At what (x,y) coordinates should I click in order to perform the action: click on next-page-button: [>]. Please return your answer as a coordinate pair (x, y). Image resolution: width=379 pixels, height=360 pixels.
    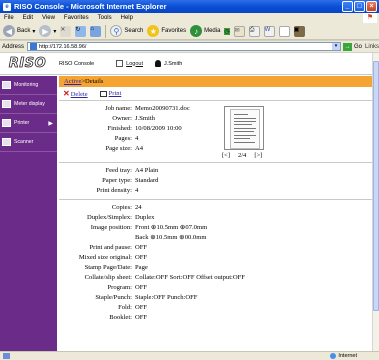
    Looking at the image, I should click on (258, 155).